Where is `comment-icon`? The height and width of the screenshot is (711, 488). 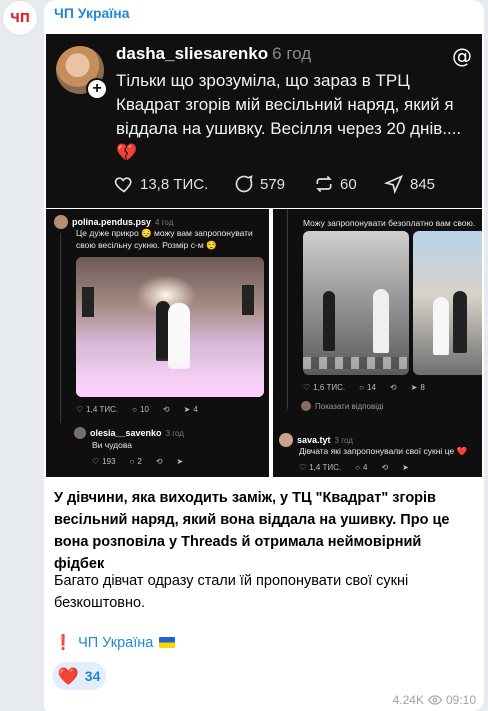
comment-icon is located at coordinates (244, 184).